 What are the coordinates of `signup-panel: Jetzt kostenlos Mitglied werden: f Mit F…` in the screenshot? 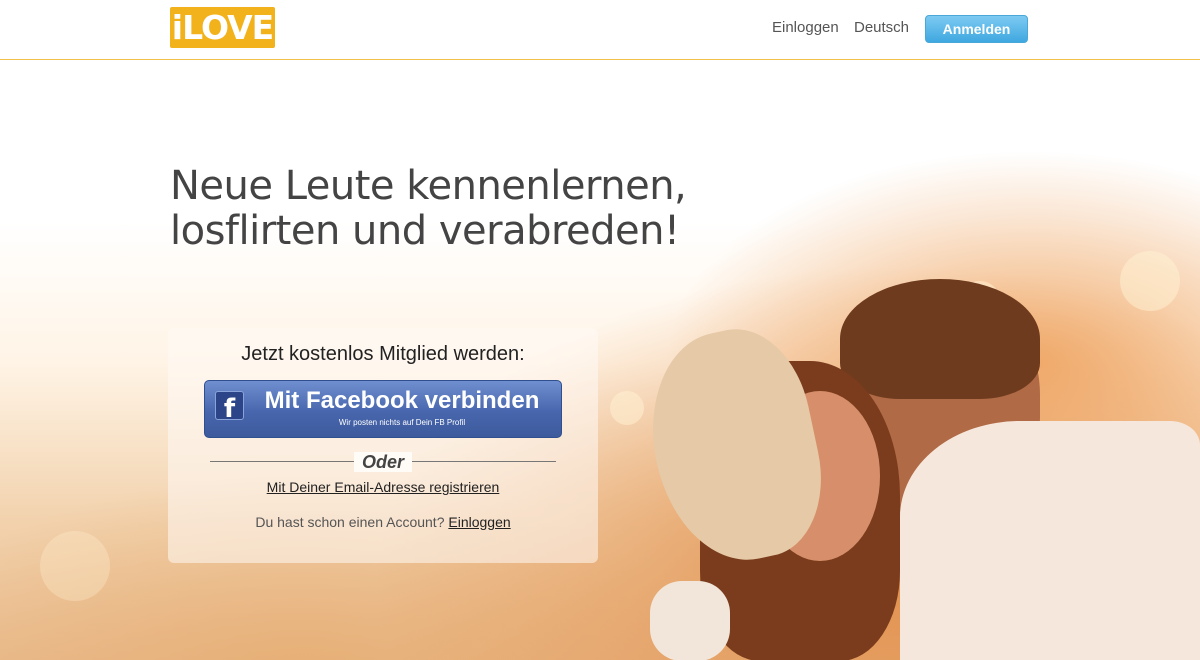 It's located at (383, 445).